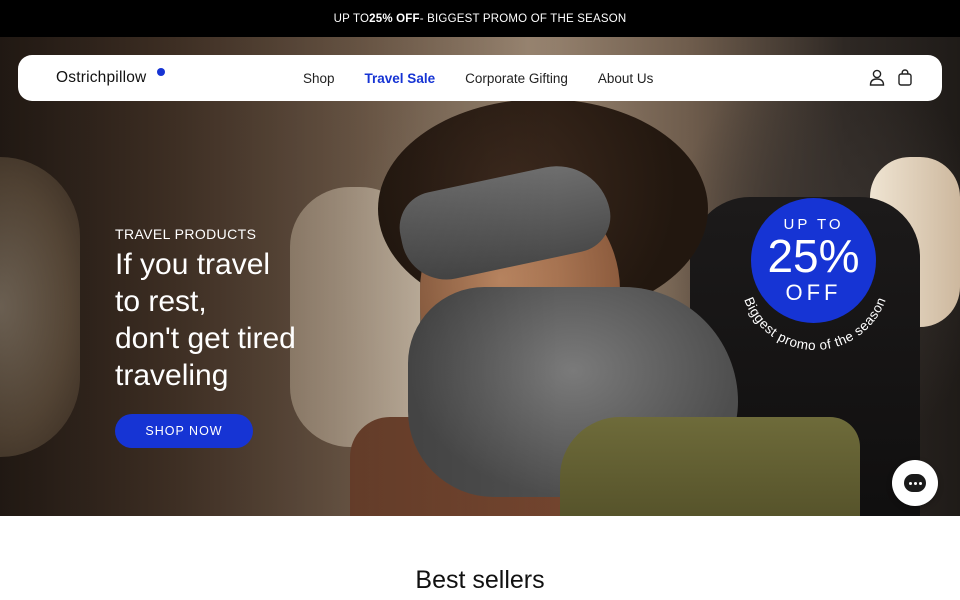 The image size is (960, 600). What do you see at coordinates (394, 18) in the screenshot?
I see `promo-highlight: 25% OFF` at bounding box center [394, 18].